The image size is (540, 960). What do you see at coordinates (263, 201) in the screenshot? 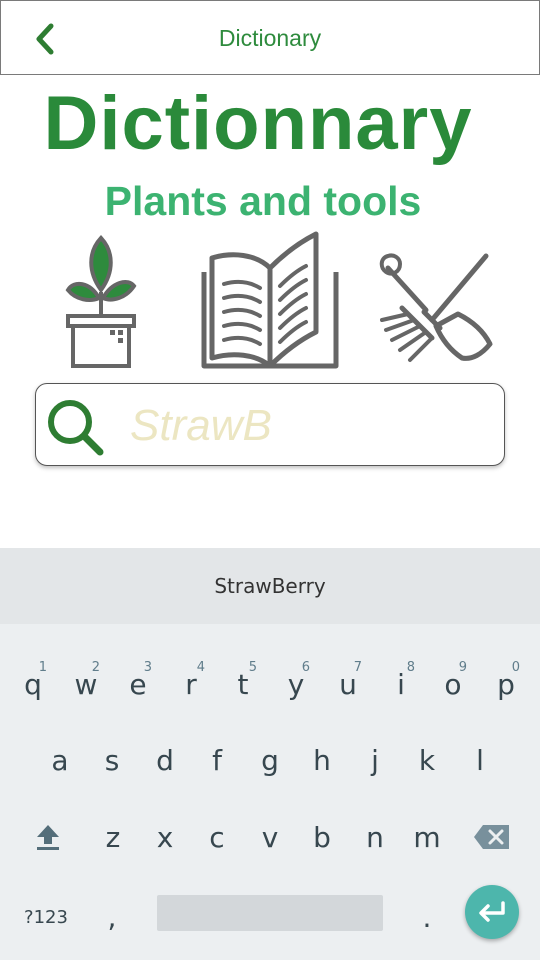
I see `hero-subtitle: Plants and tools` at bounding box center [263, 201].